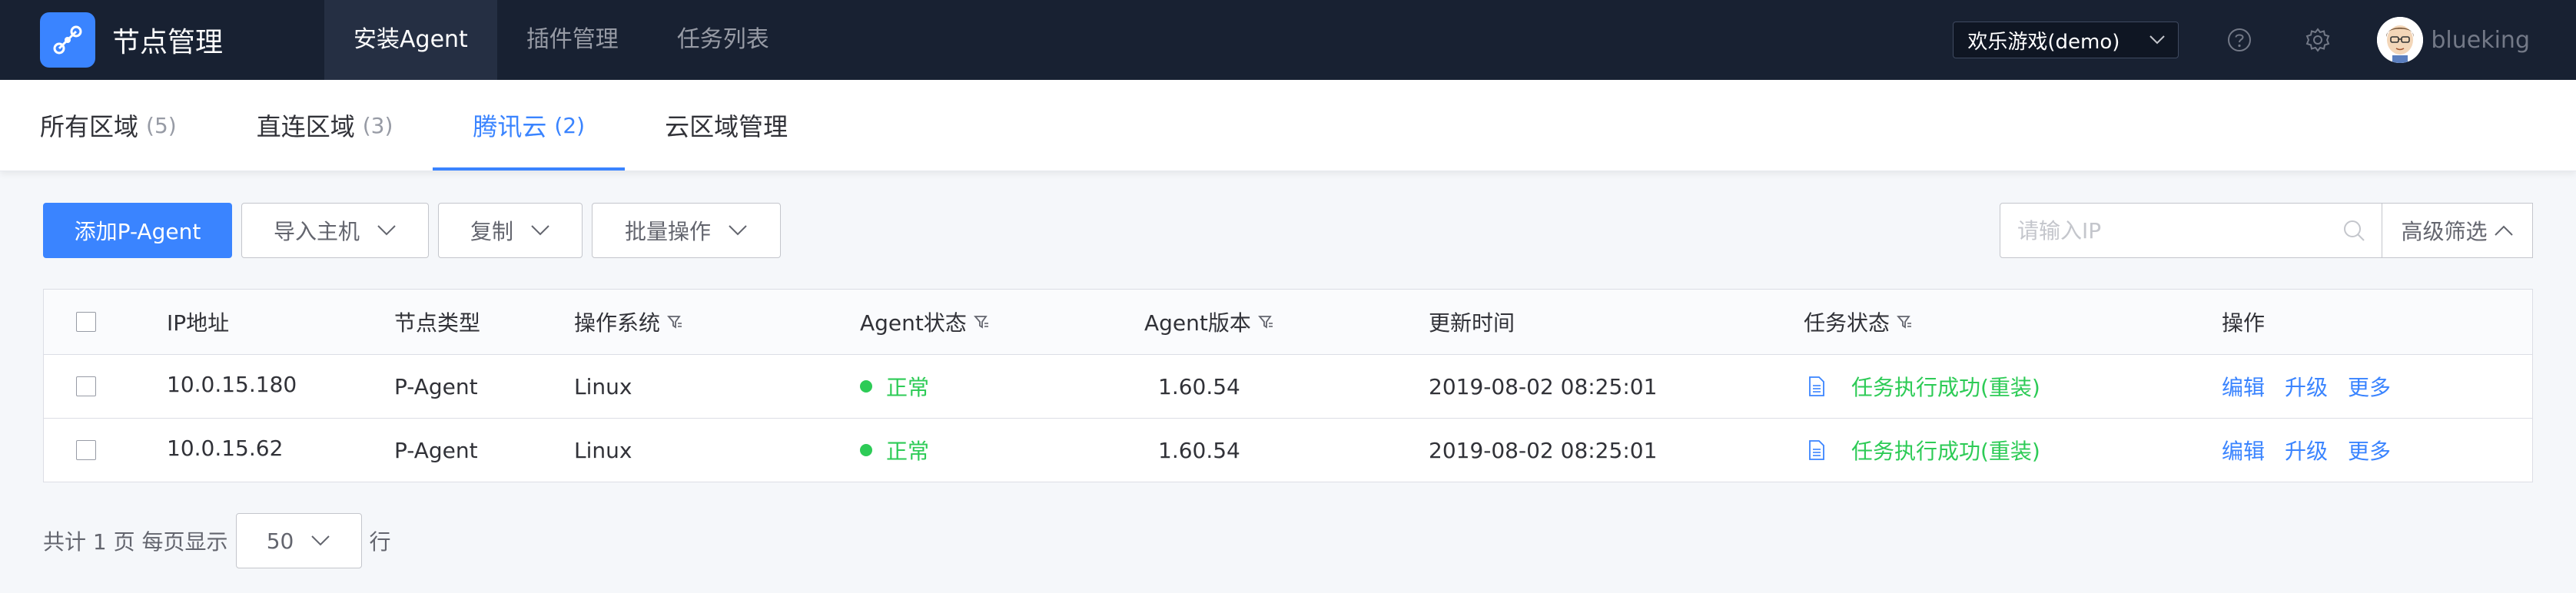 Image resolution: width=2576 pixels, height=593 pixels. I want to click on copy-button: 复制, so click(510, 230).